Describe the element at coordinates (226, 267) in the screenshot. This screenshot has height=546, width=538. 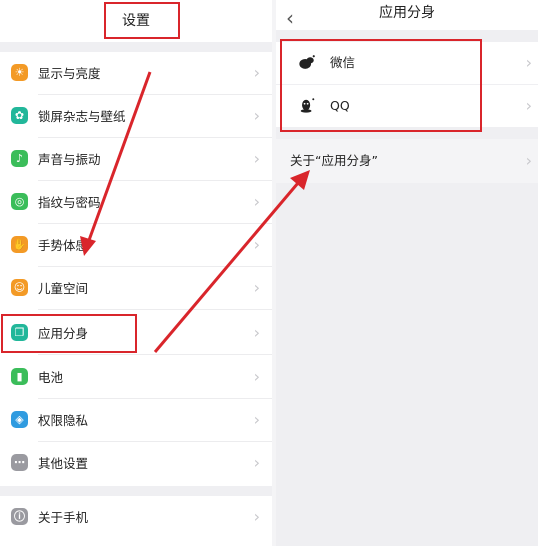
I see `arrow-up-line` at that location.